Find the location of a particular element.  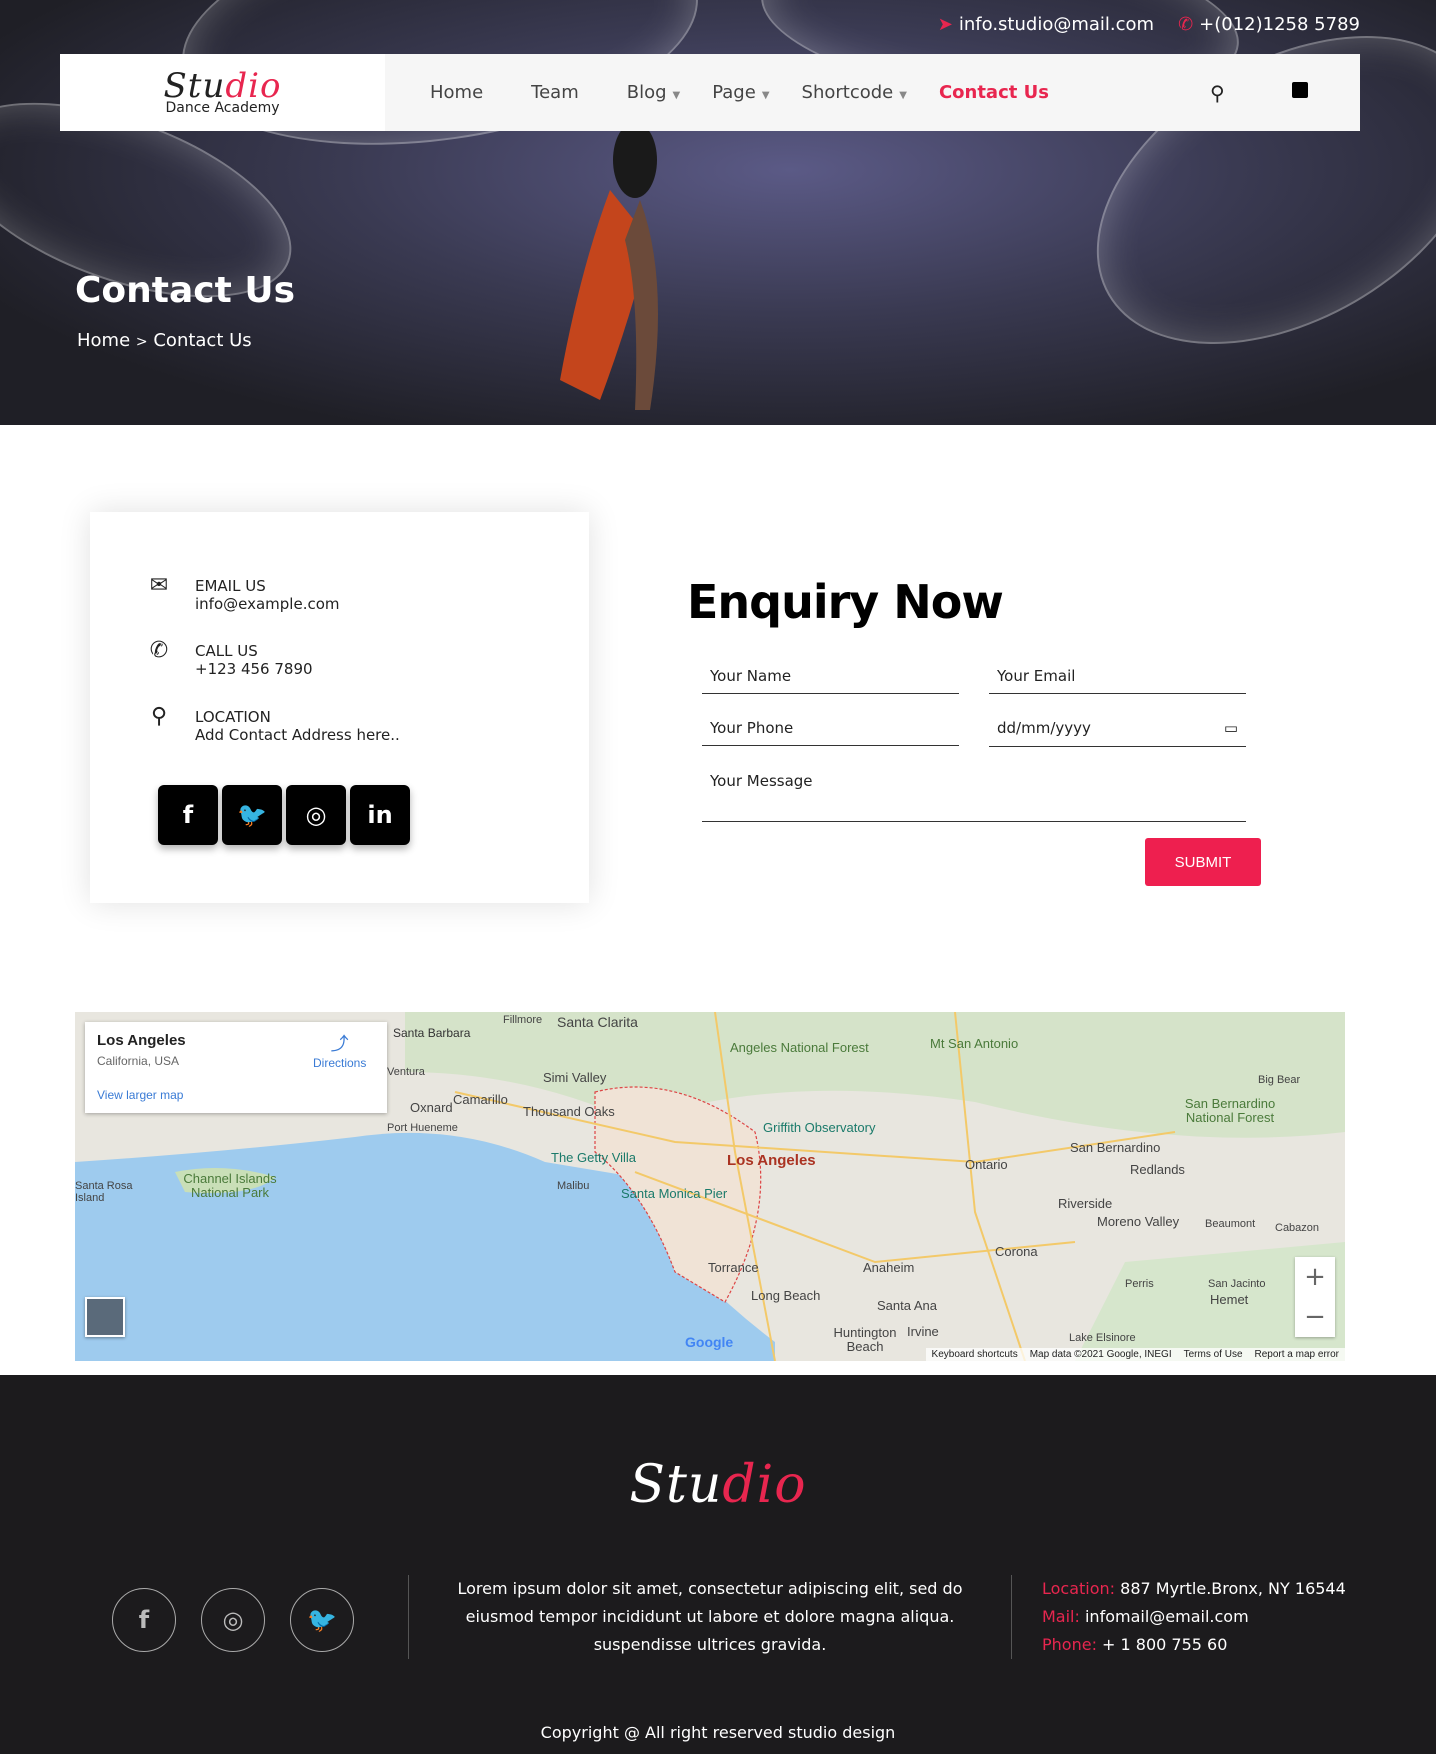

nav-shortcode: Shortcode ▼ is located at coordinates (854, 92).